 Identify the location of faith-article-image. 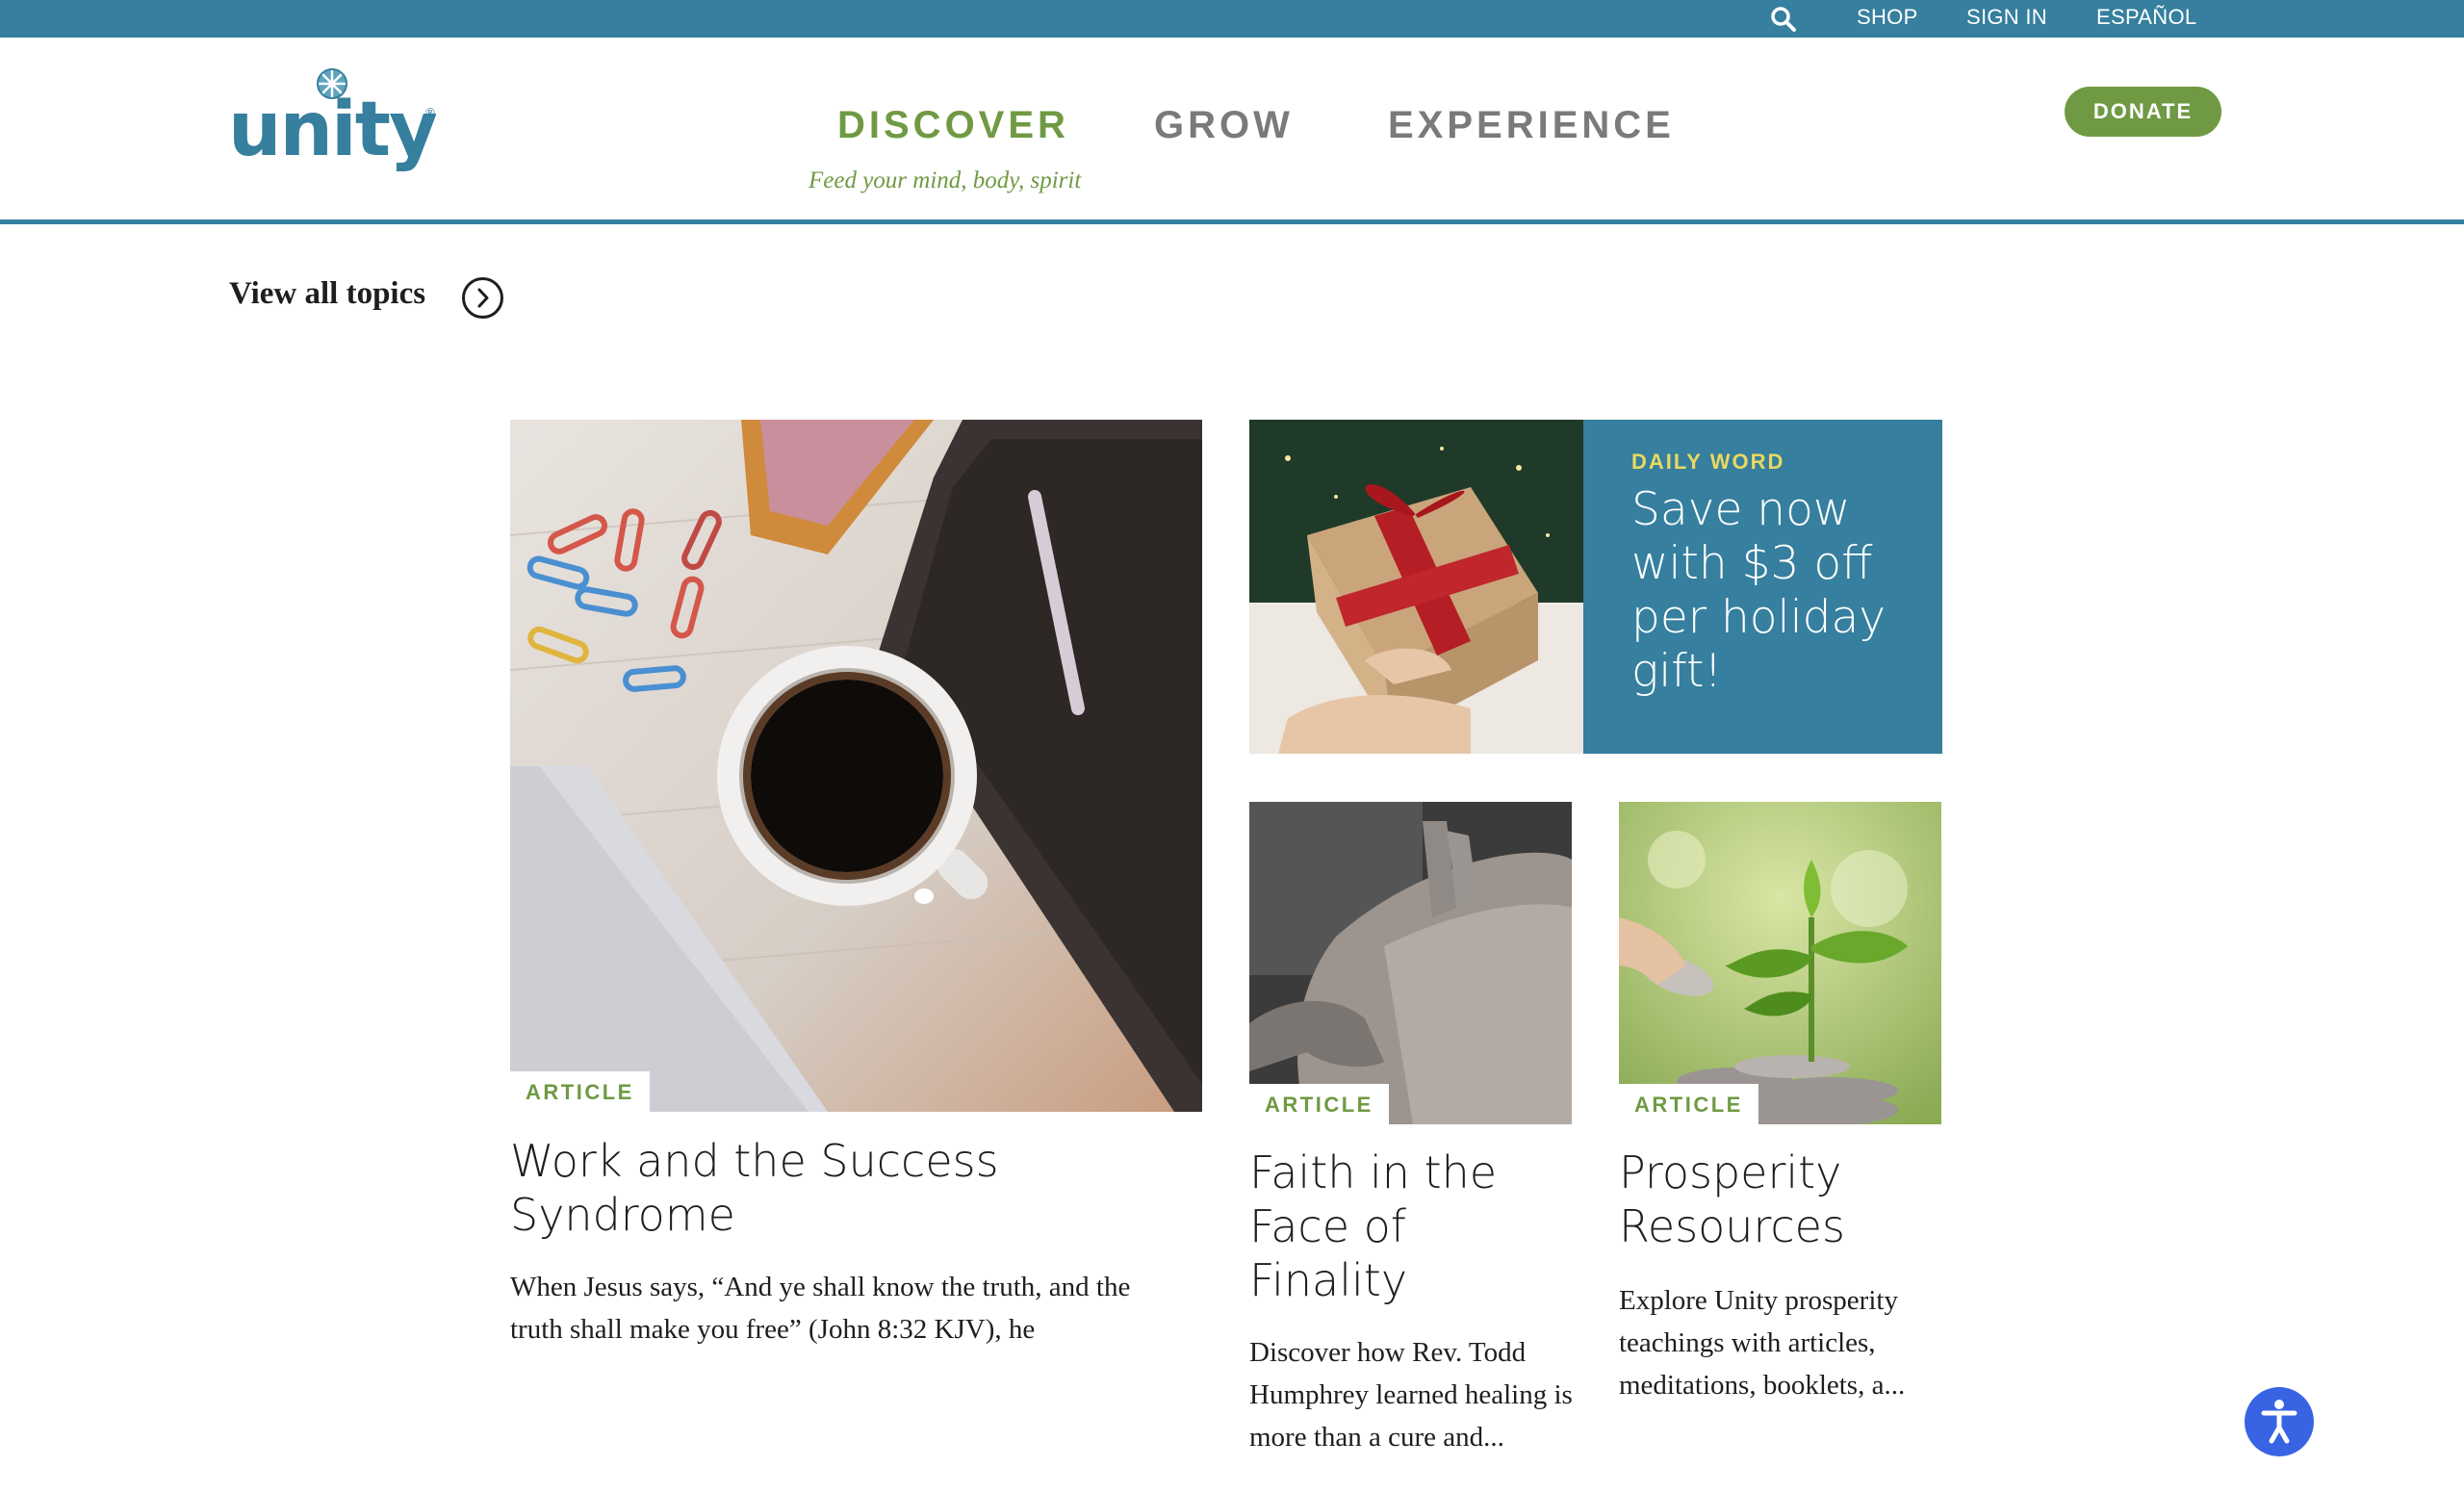
(1410, 963).